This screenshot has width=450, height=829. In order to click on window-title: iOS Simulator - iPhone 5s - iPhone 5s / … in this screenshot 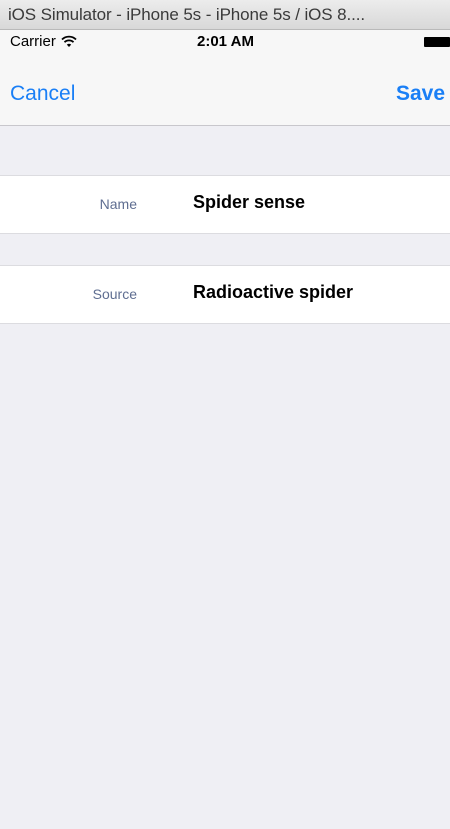, I will do `click(186, 14)`.